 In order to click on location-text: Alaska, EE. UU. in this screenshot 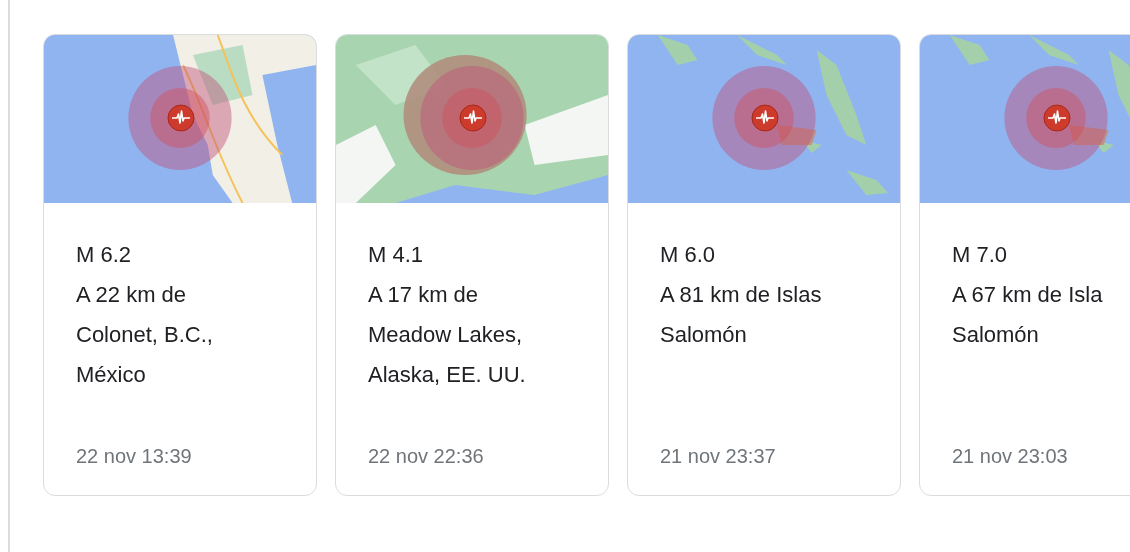, I will do `click(447, 375)`.